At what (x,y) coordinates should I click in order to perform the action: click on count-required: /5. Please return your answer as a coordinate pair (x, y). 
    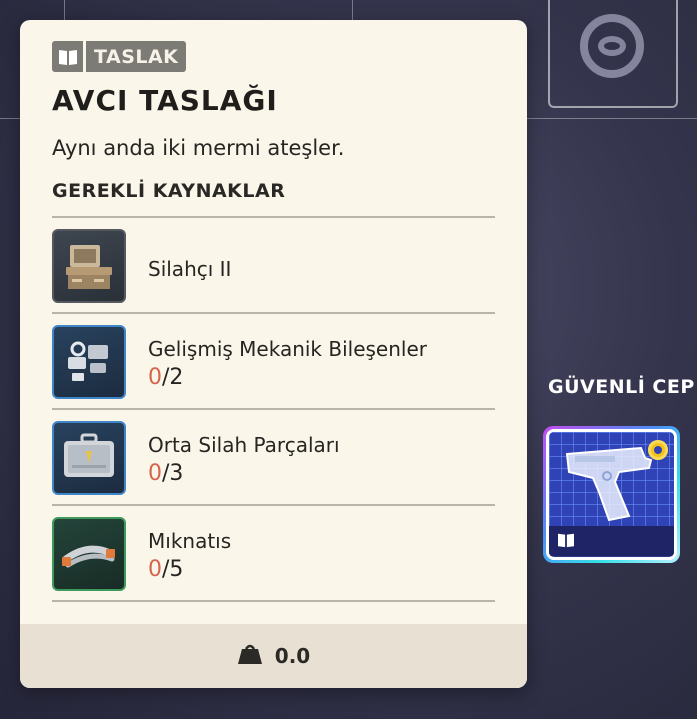
    Looking at the image, I should click on (173, 569).